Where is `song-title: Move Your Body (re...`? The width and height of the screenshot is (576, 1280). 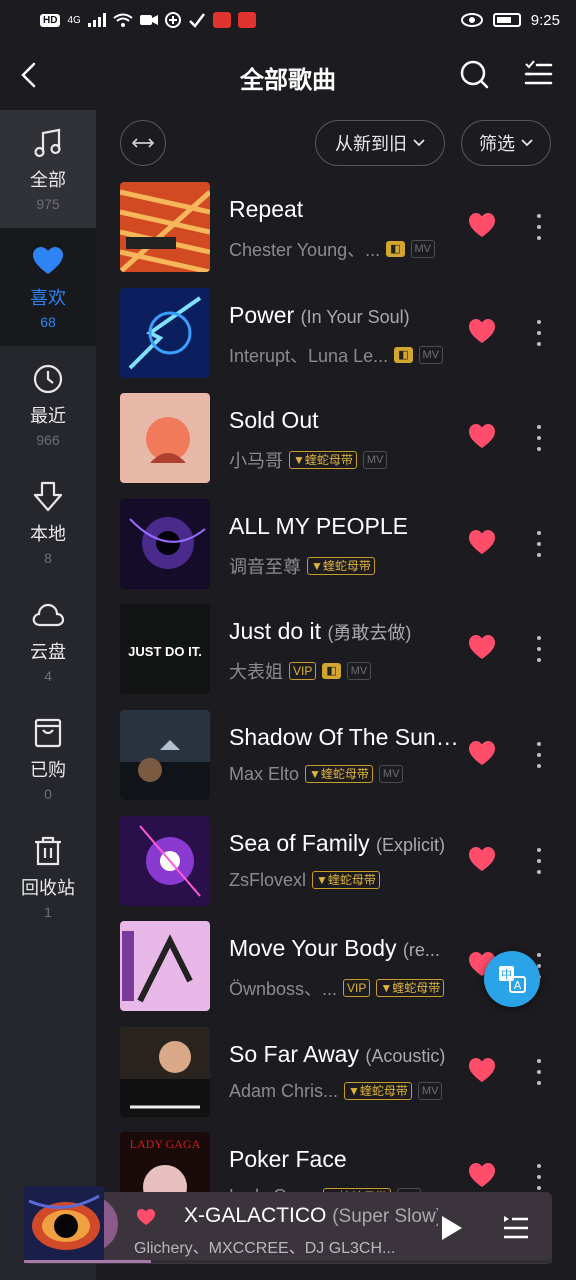
song-title: Move Your Body (re... is located at coordinates (334, 948).